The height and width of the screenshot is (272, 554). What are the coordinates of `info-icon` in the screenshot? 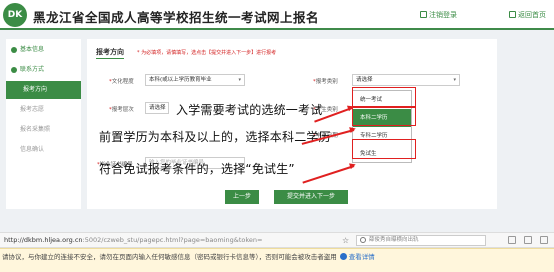 It's located at (343, 256).